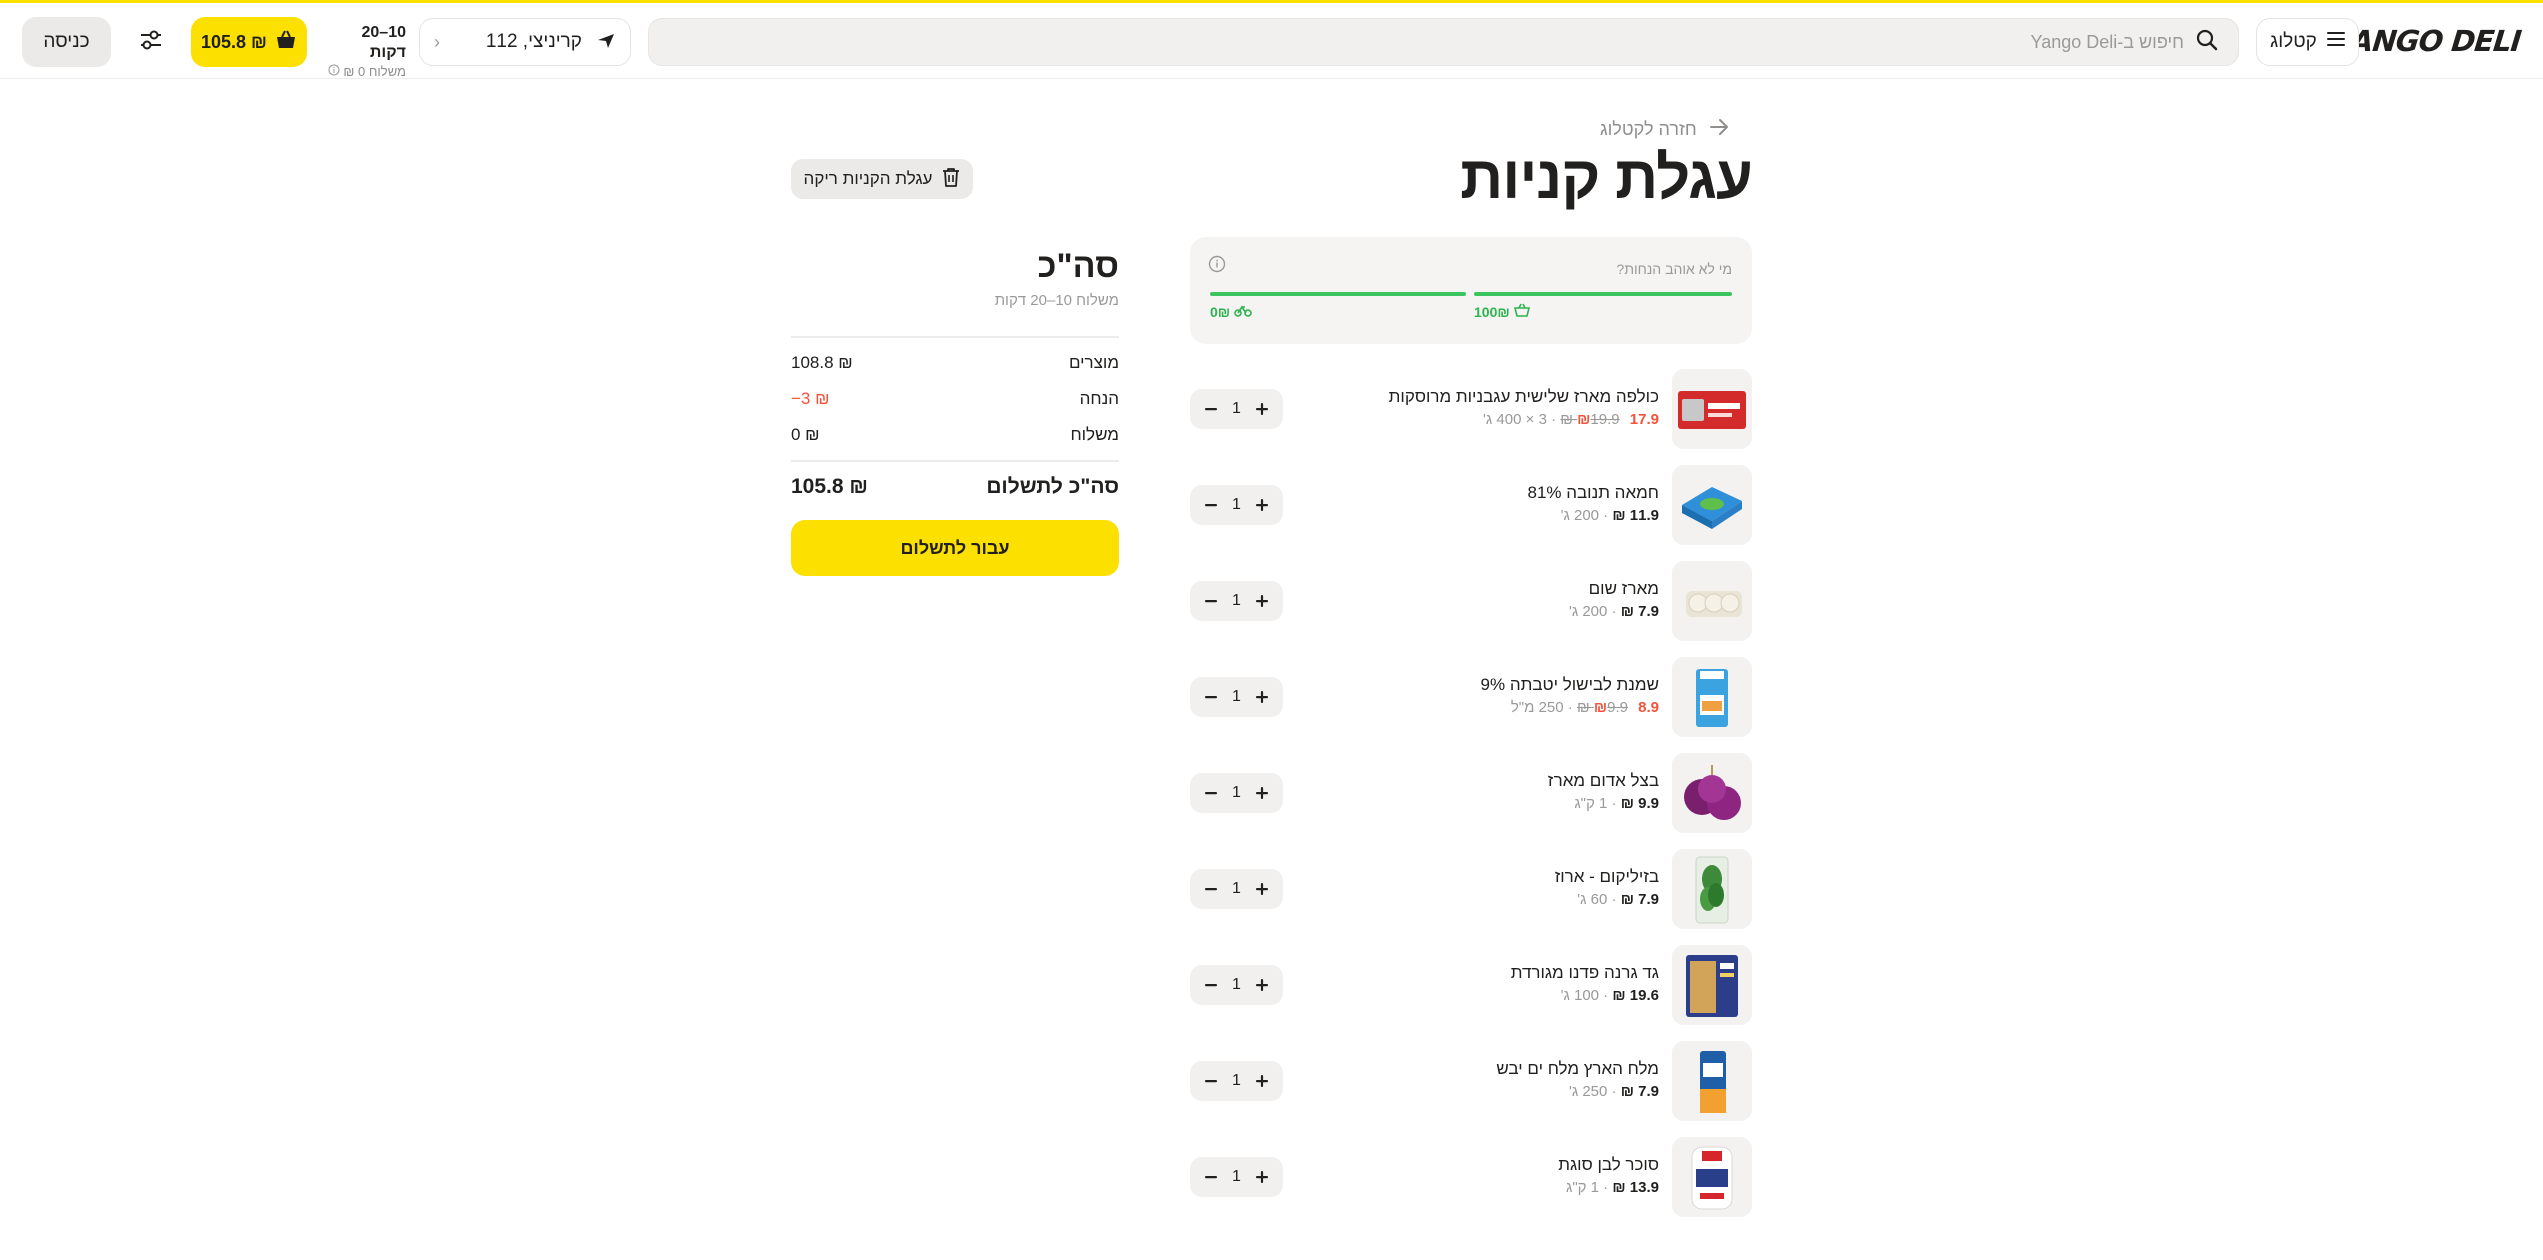 The image size is (2543, 1260). What do you see at coordinates (1592, 899) in the screenshot?
I see `product-weight: 60 ג'` at bounding box center [1592, 899].